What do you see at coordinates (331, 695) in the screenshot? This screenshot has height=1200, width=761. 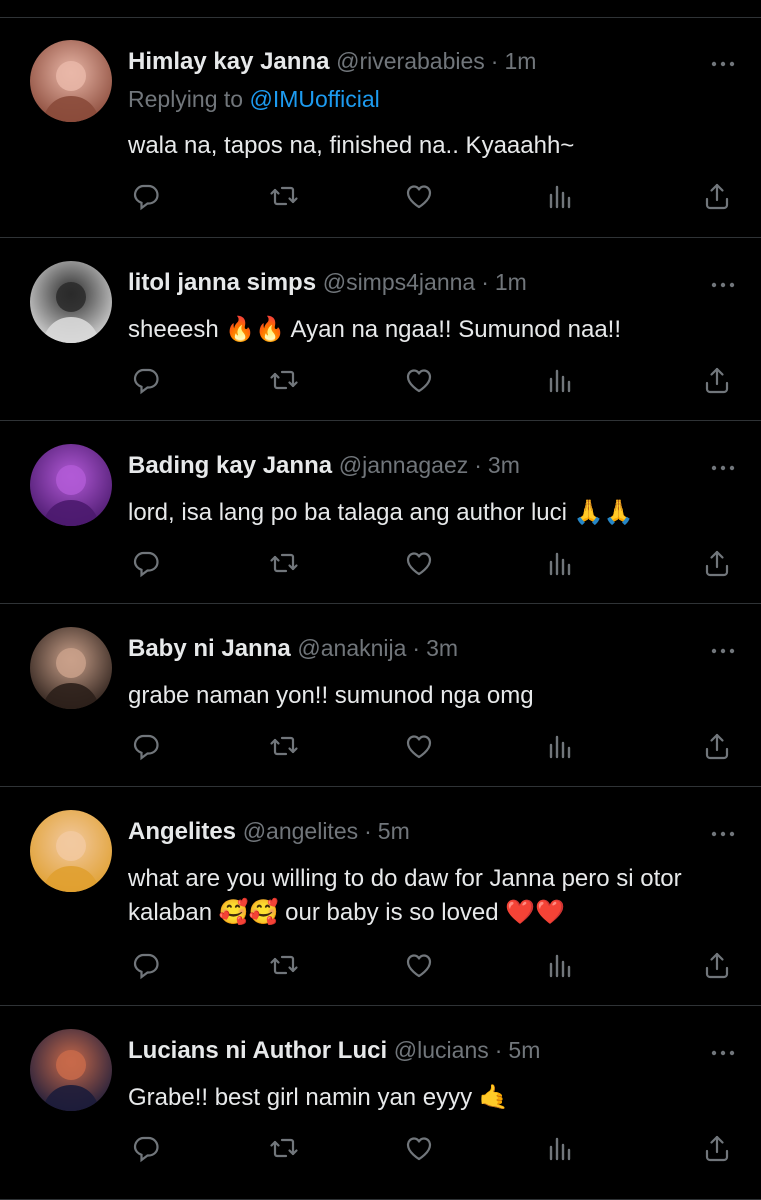 I see `tweet-text: grabe naman yon!! sumunod nga omg` at bounding box center [331, 695].